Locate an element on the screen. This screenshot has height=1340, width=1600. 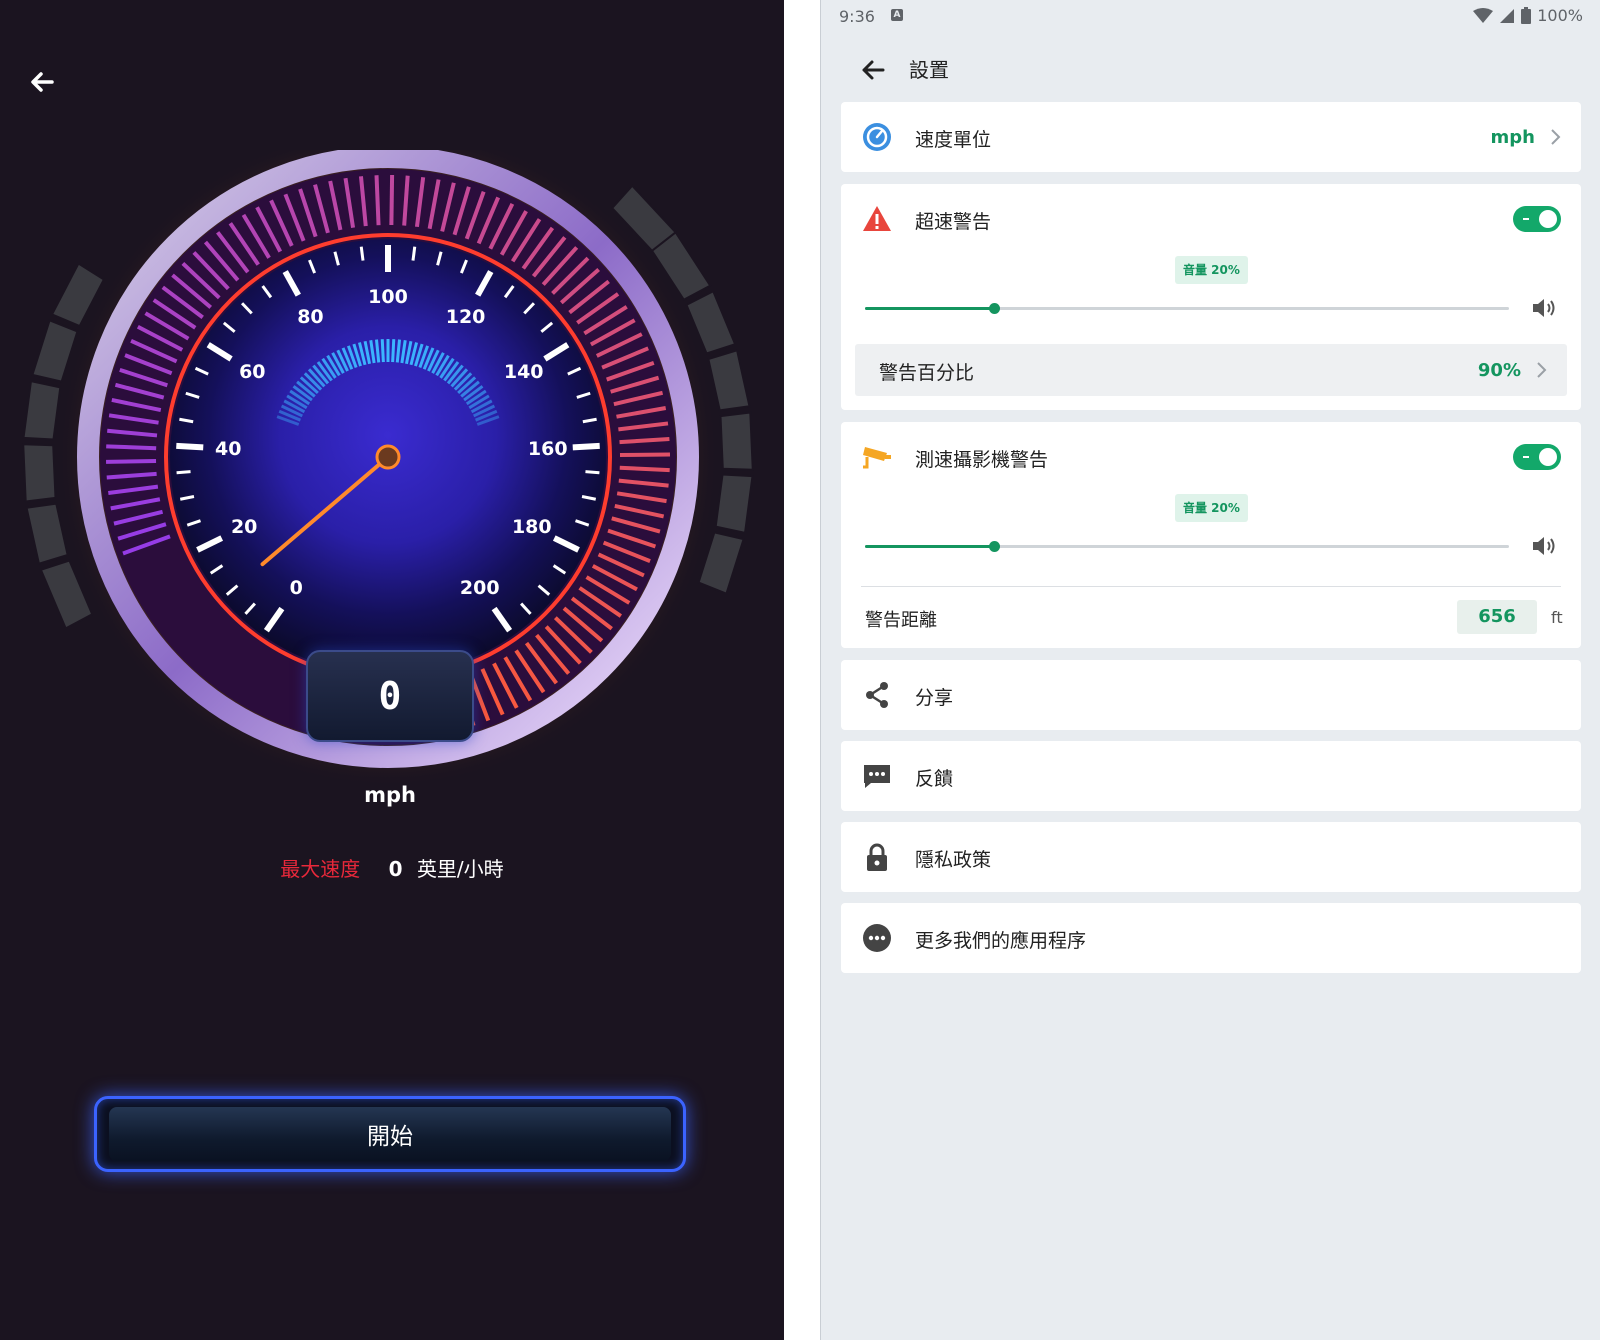
tick-label: 40 is located at coordinates (228, 448).